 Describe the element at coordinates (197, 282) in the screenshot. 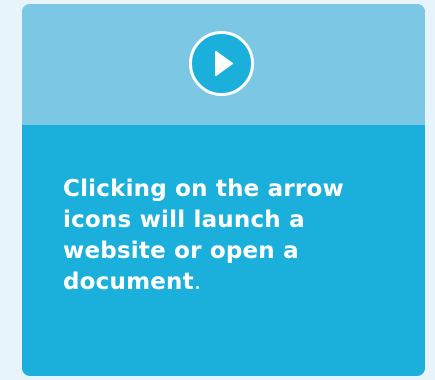

I see `card-description-period: .` at that location.